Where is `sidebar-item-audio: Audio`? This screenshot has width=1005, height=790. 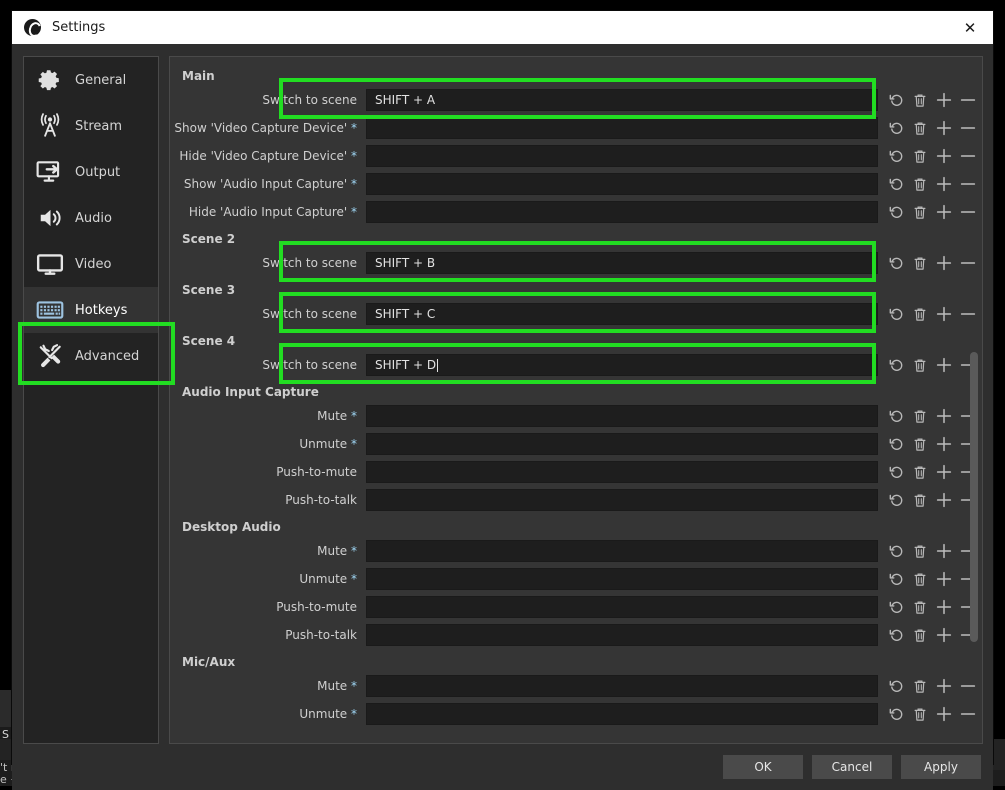 sidebar-item-audio: Audio is located at coordinates (91, 218).